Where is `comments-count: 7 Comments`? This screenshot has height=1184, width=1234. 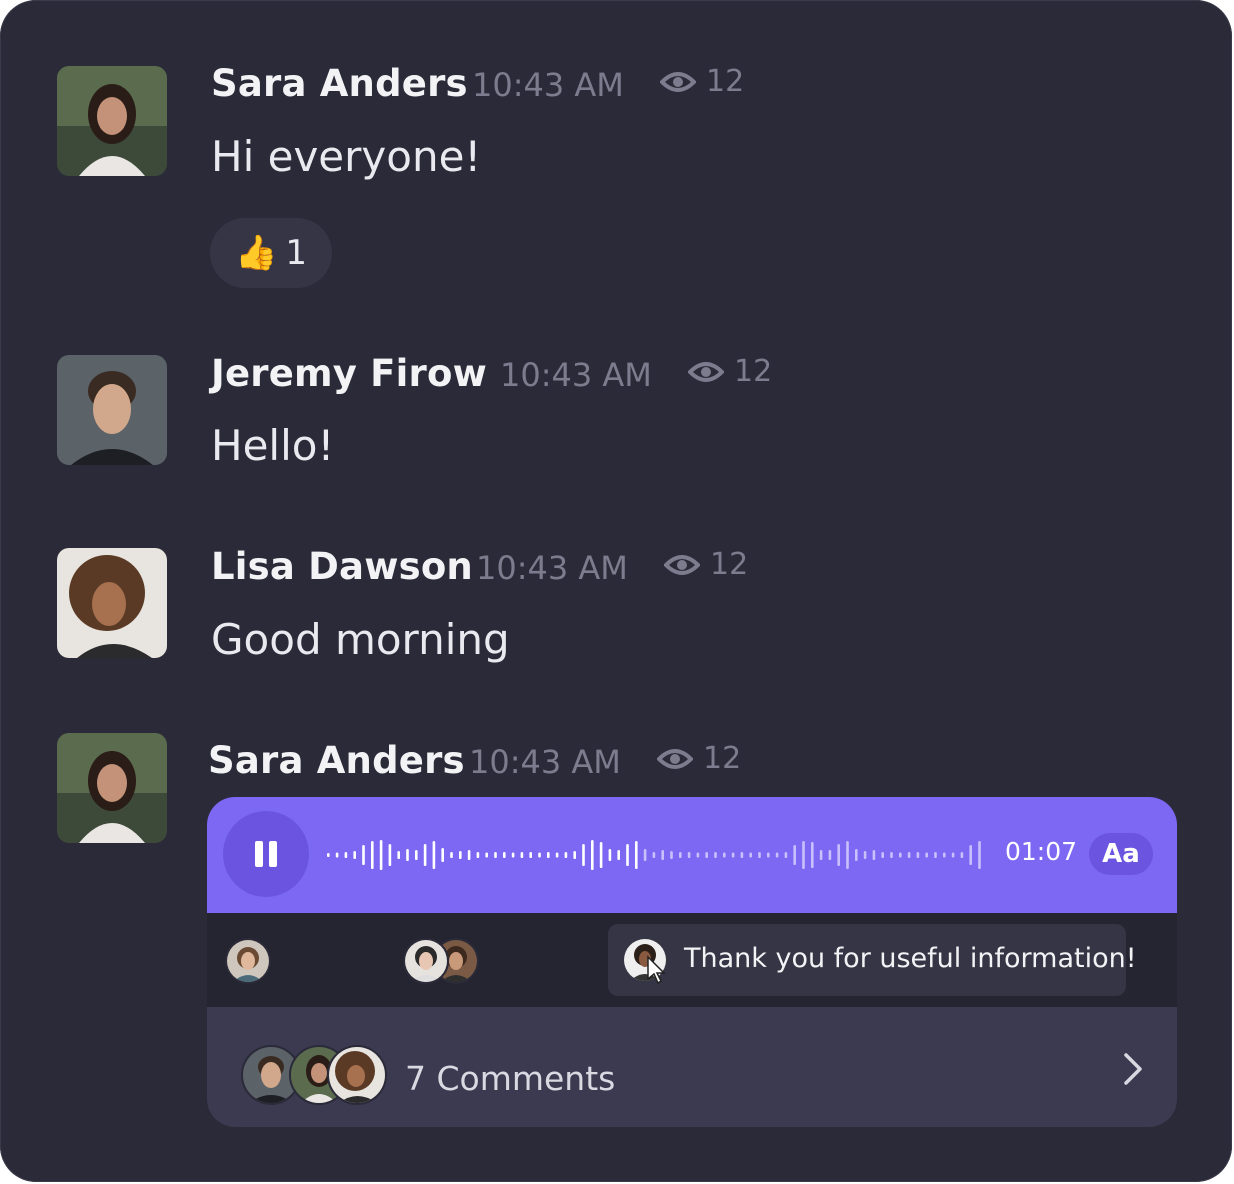
comments-count: 7 Comments is located at coordinates (510, 1078).